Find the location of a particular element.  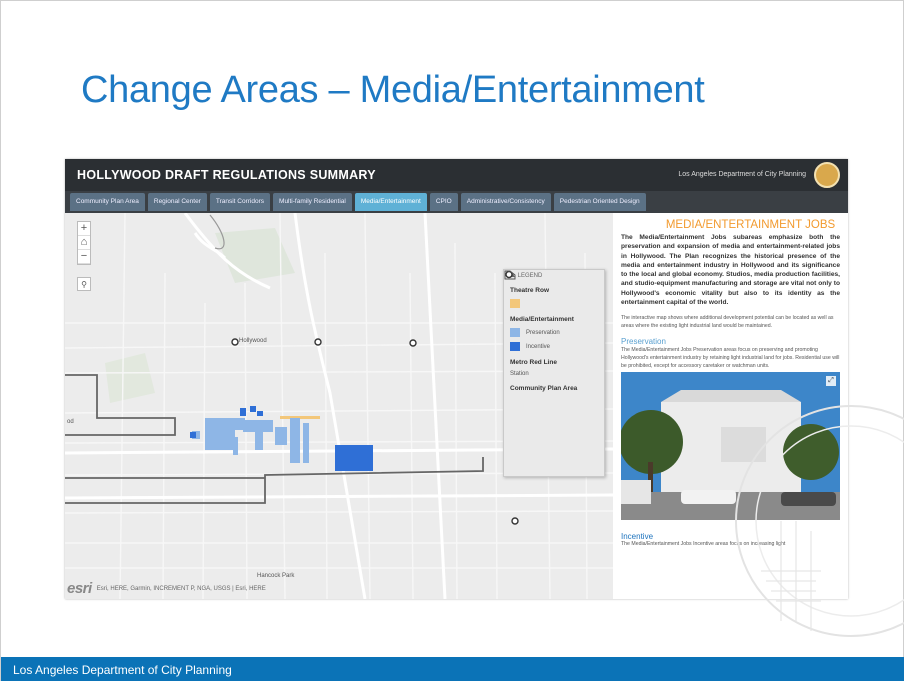

legend-row-incentive: Incentive is located at coordinates (554, 346).